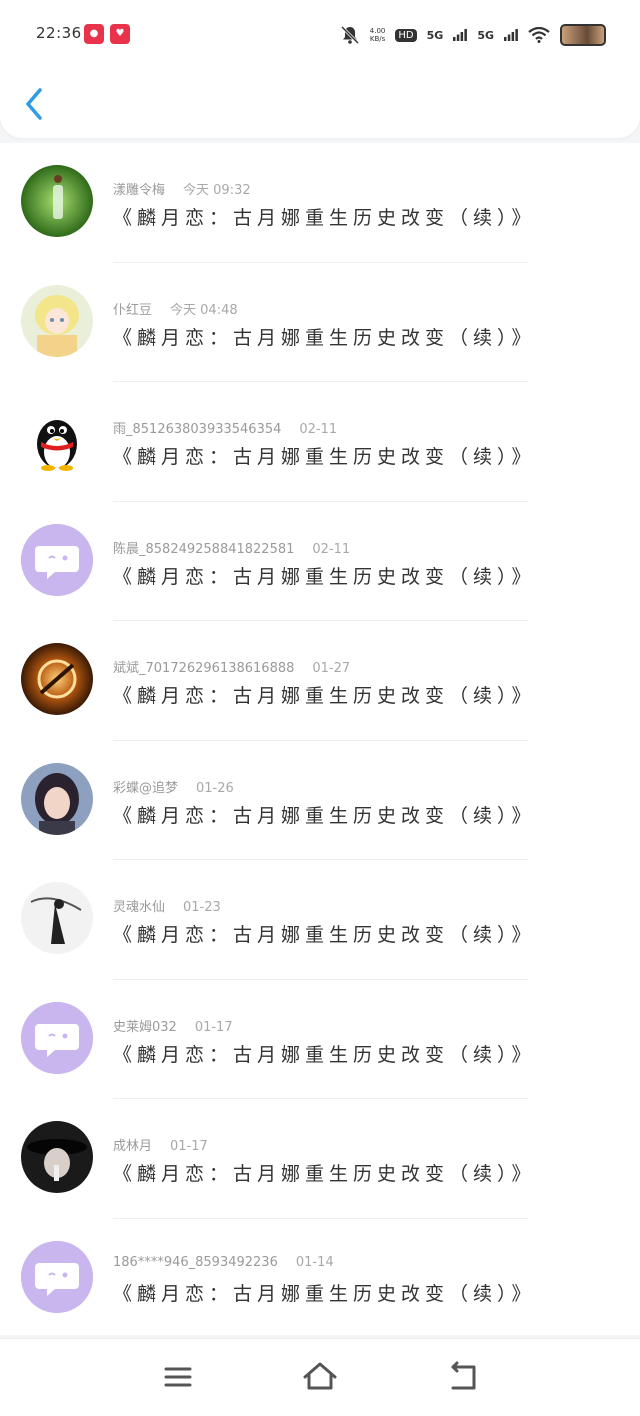 Image resolution: width=640 pixels, height=1416 pixels. I want to click on return-icon, so click(463, 1375).